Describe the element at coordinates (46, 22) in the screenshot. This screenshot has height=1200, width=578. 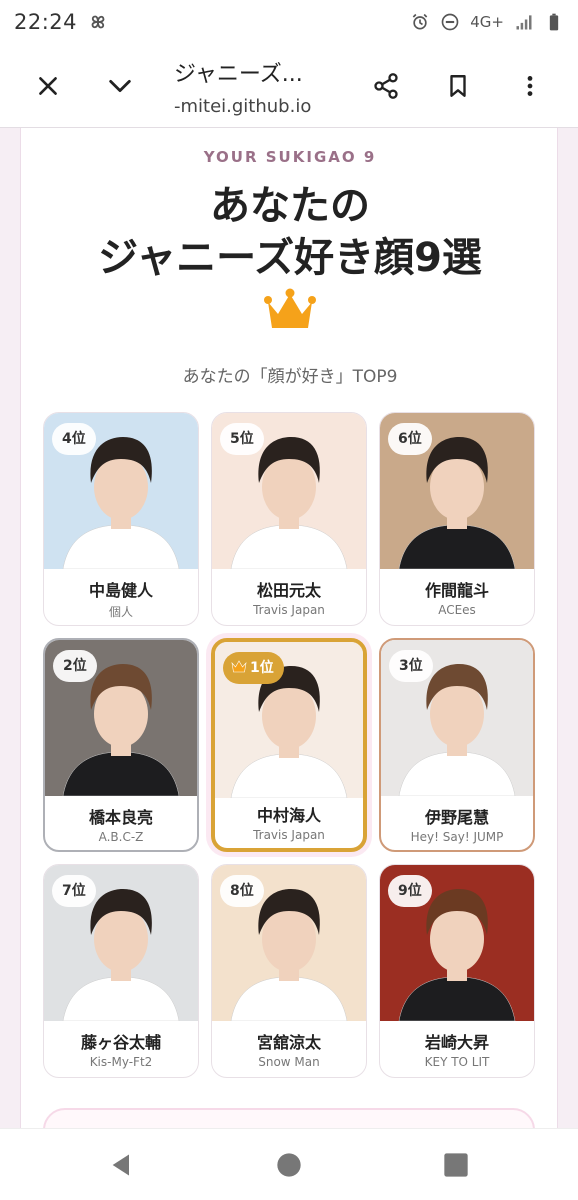
I see `status-time: 22:24` at that location.